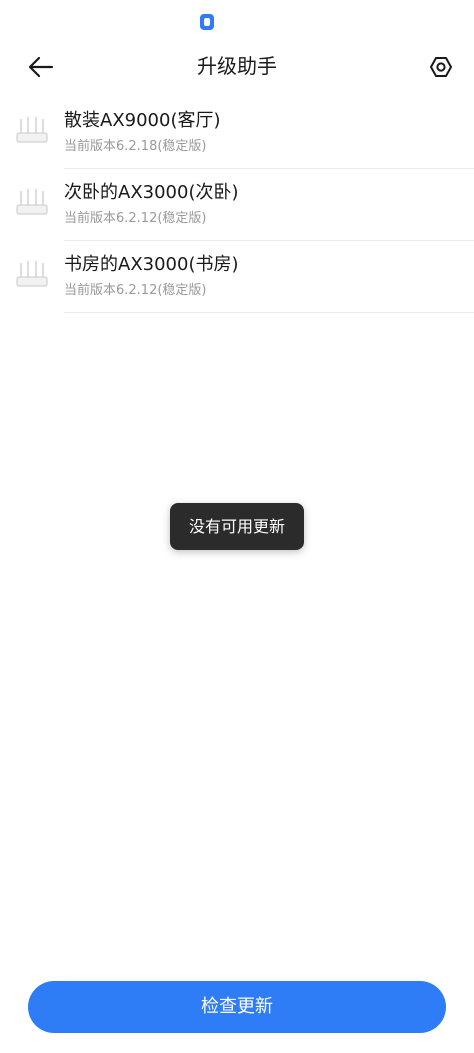 The width and height of the screenshot is (474, 1053). I want to click on status-bar, so click(237, 22).